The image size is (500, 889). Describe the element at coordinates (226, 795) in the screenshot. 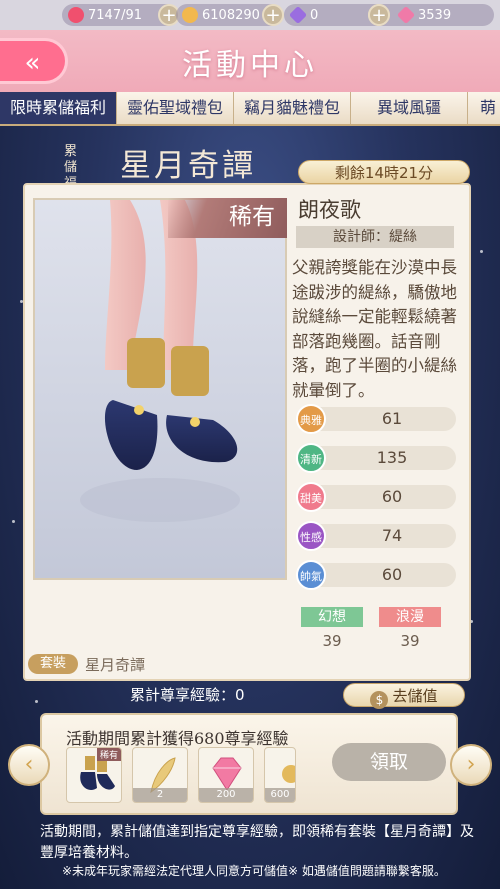

I see `reward-count: 200` at that location.